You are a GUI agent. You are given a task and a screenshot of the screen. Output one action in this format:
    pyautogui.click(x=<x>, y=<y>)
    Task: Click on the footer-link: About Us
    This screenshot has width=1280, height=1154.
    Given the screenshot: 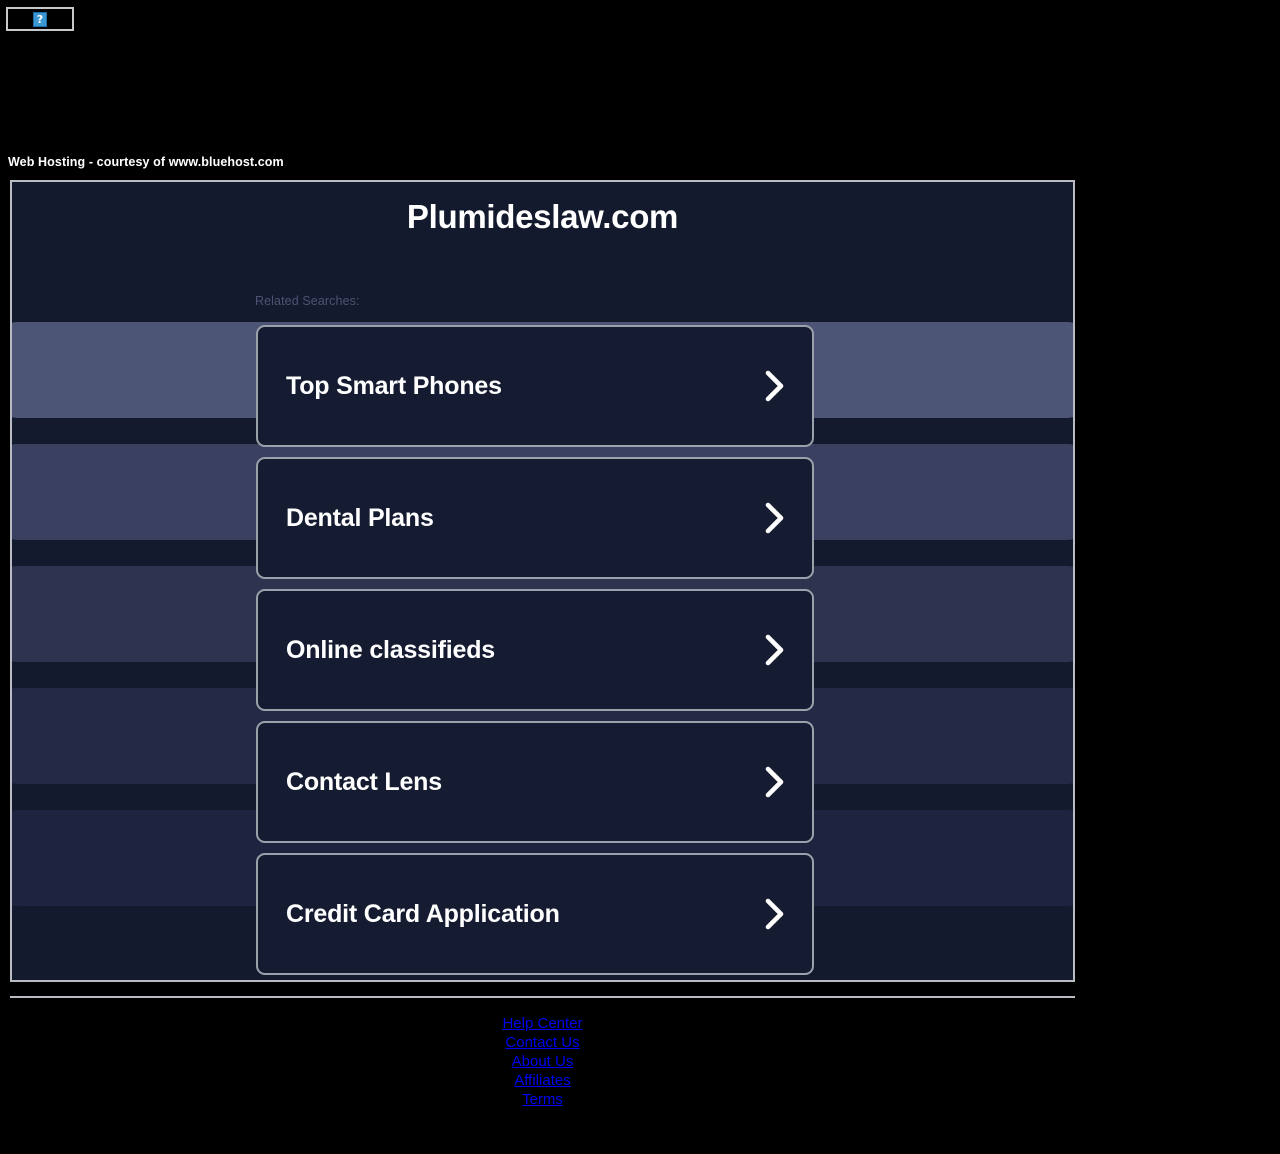 What is the action you would take?
    pyautogui.click(x=542, y=1061)
    